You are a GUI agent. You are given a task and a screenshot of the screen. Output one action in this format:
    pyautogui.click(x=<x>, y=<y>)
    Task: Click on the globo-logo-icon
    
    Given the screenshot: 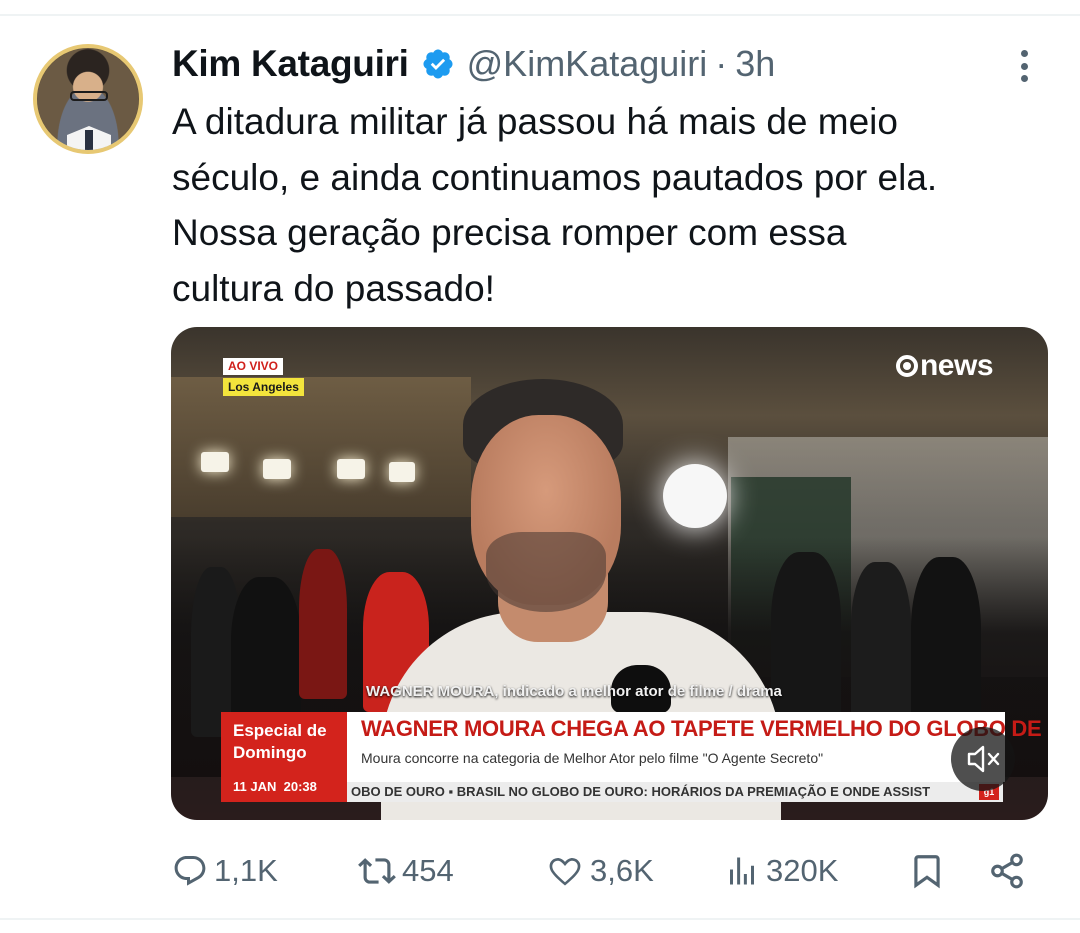 What is the action you would take?
    pyautogui.click(x=906, y=366)
    